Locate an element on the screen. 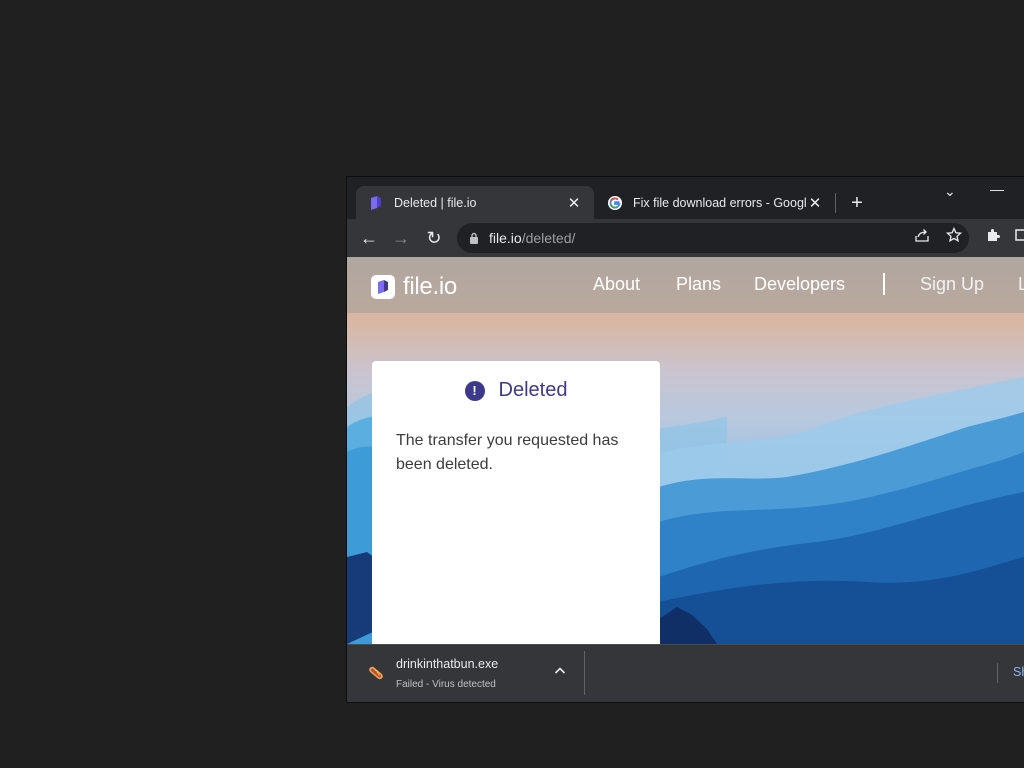 This screenshot has width=1024, height=768. exclamation-icon: ! is located at coordinates (474, 390).